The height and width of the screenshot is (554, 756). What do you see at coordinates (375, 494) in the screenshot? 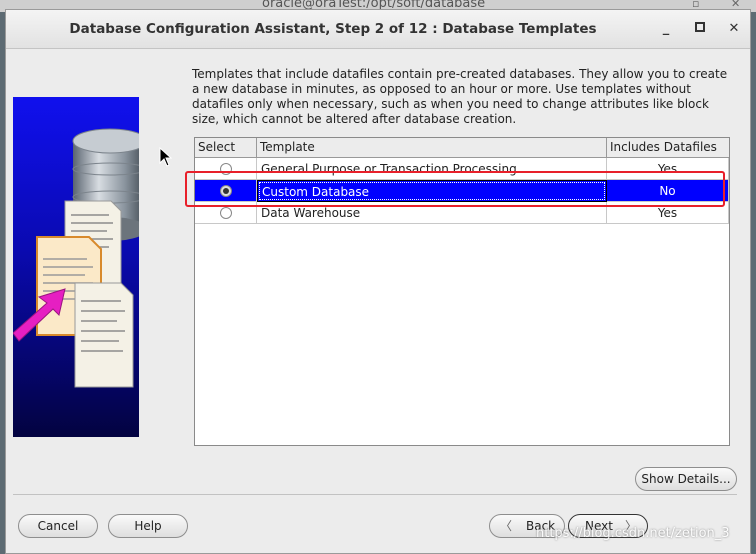
I see `button-separator` at bounding box center [375, 494].